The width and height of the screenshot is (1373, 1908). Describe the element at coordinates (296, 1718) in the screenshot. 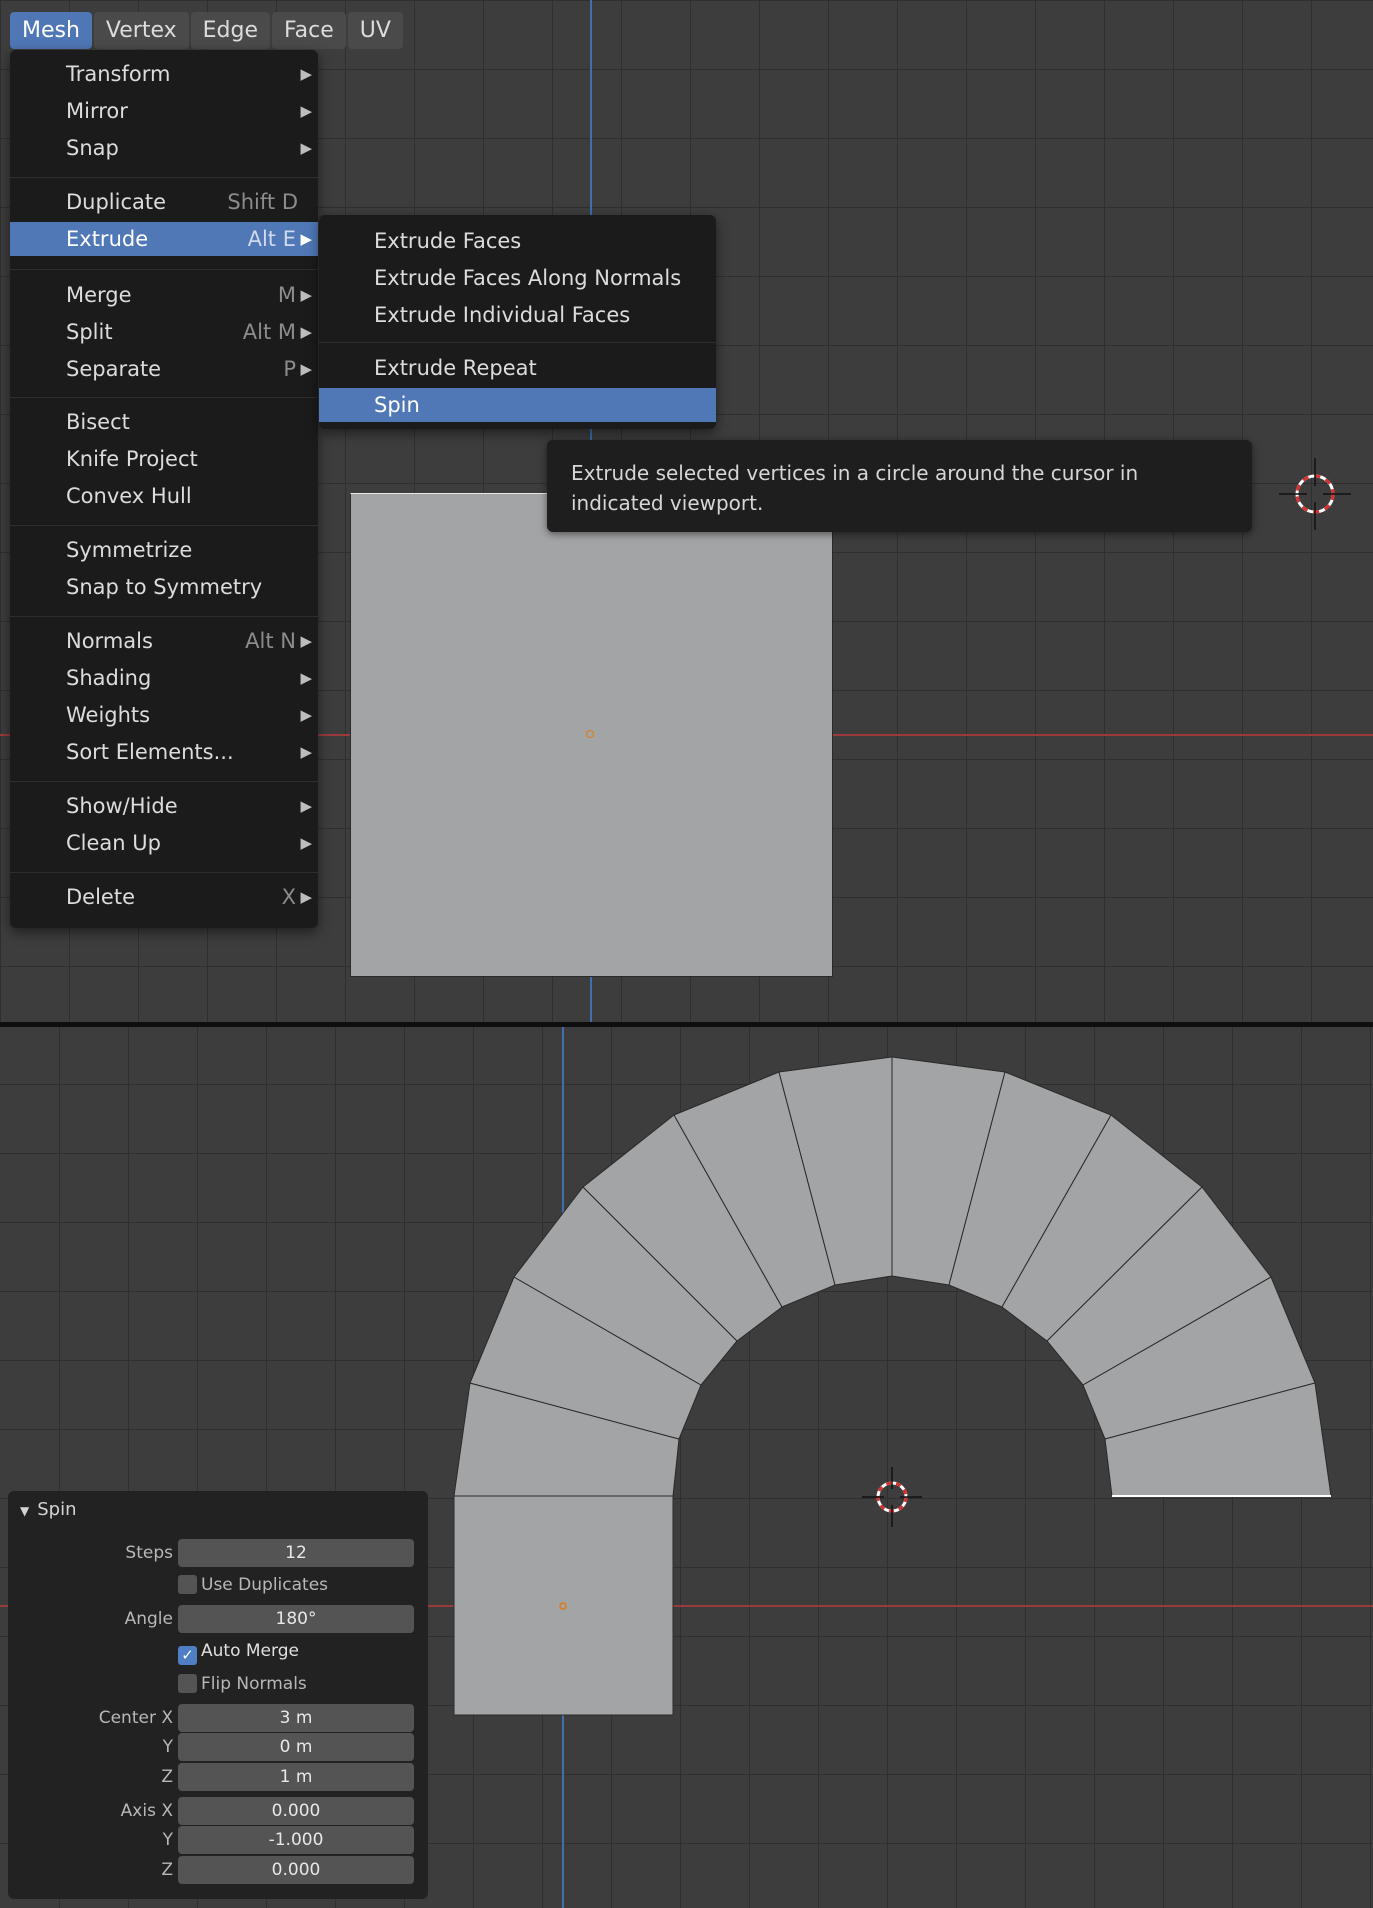

I see `center-x-field: 3 m` at that location.